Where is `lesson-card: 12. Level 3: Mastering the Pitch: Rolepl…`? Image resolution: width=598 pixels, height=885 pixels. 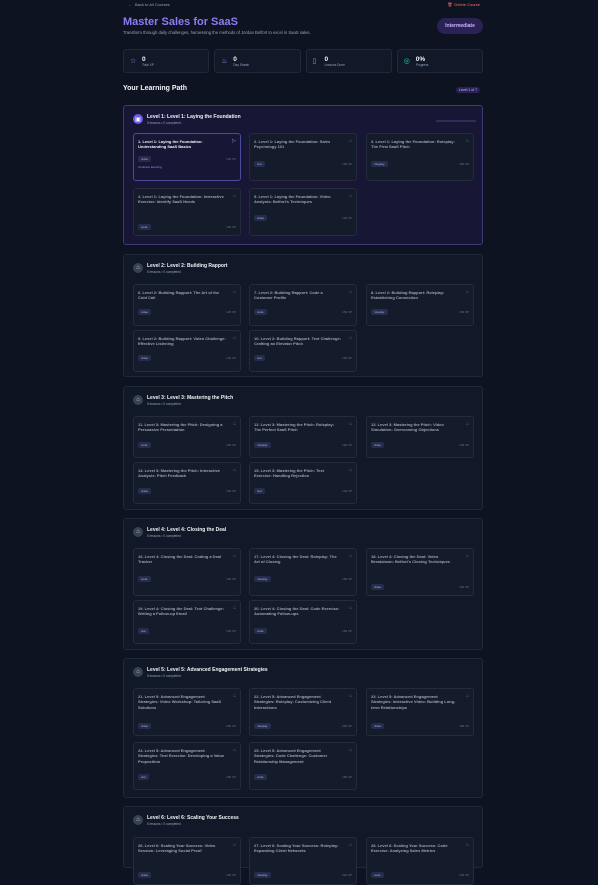
lesson-card: 12. Level 3: Mastering the Pitch: Rolepl… is located at coordinates (303, 437).